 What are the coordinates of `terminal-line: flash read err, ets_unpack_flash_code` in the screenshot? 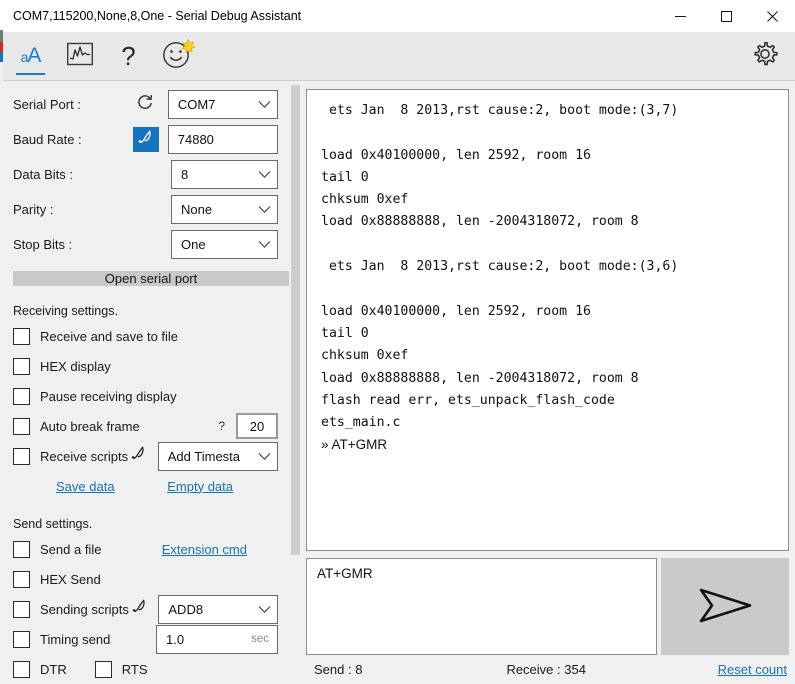 It's located at (468, 400).